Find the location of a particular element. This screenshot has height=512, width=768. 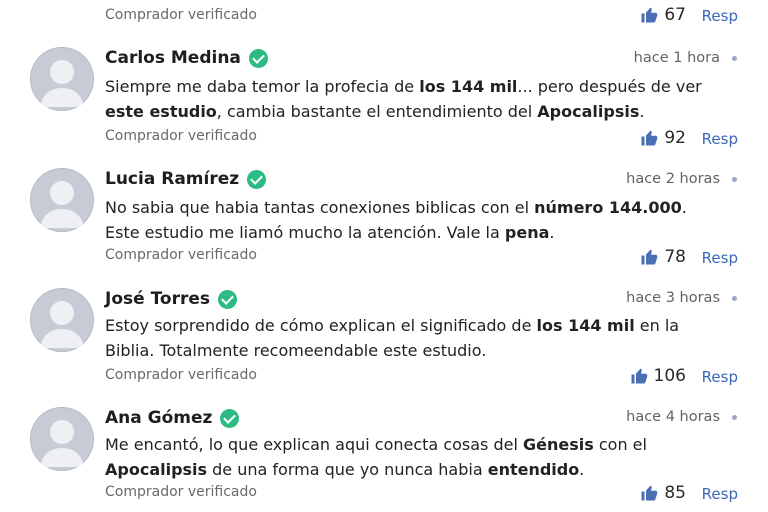

comment-text-segment: de una forma que yo nunca habia is located at coordinates (347, 469).